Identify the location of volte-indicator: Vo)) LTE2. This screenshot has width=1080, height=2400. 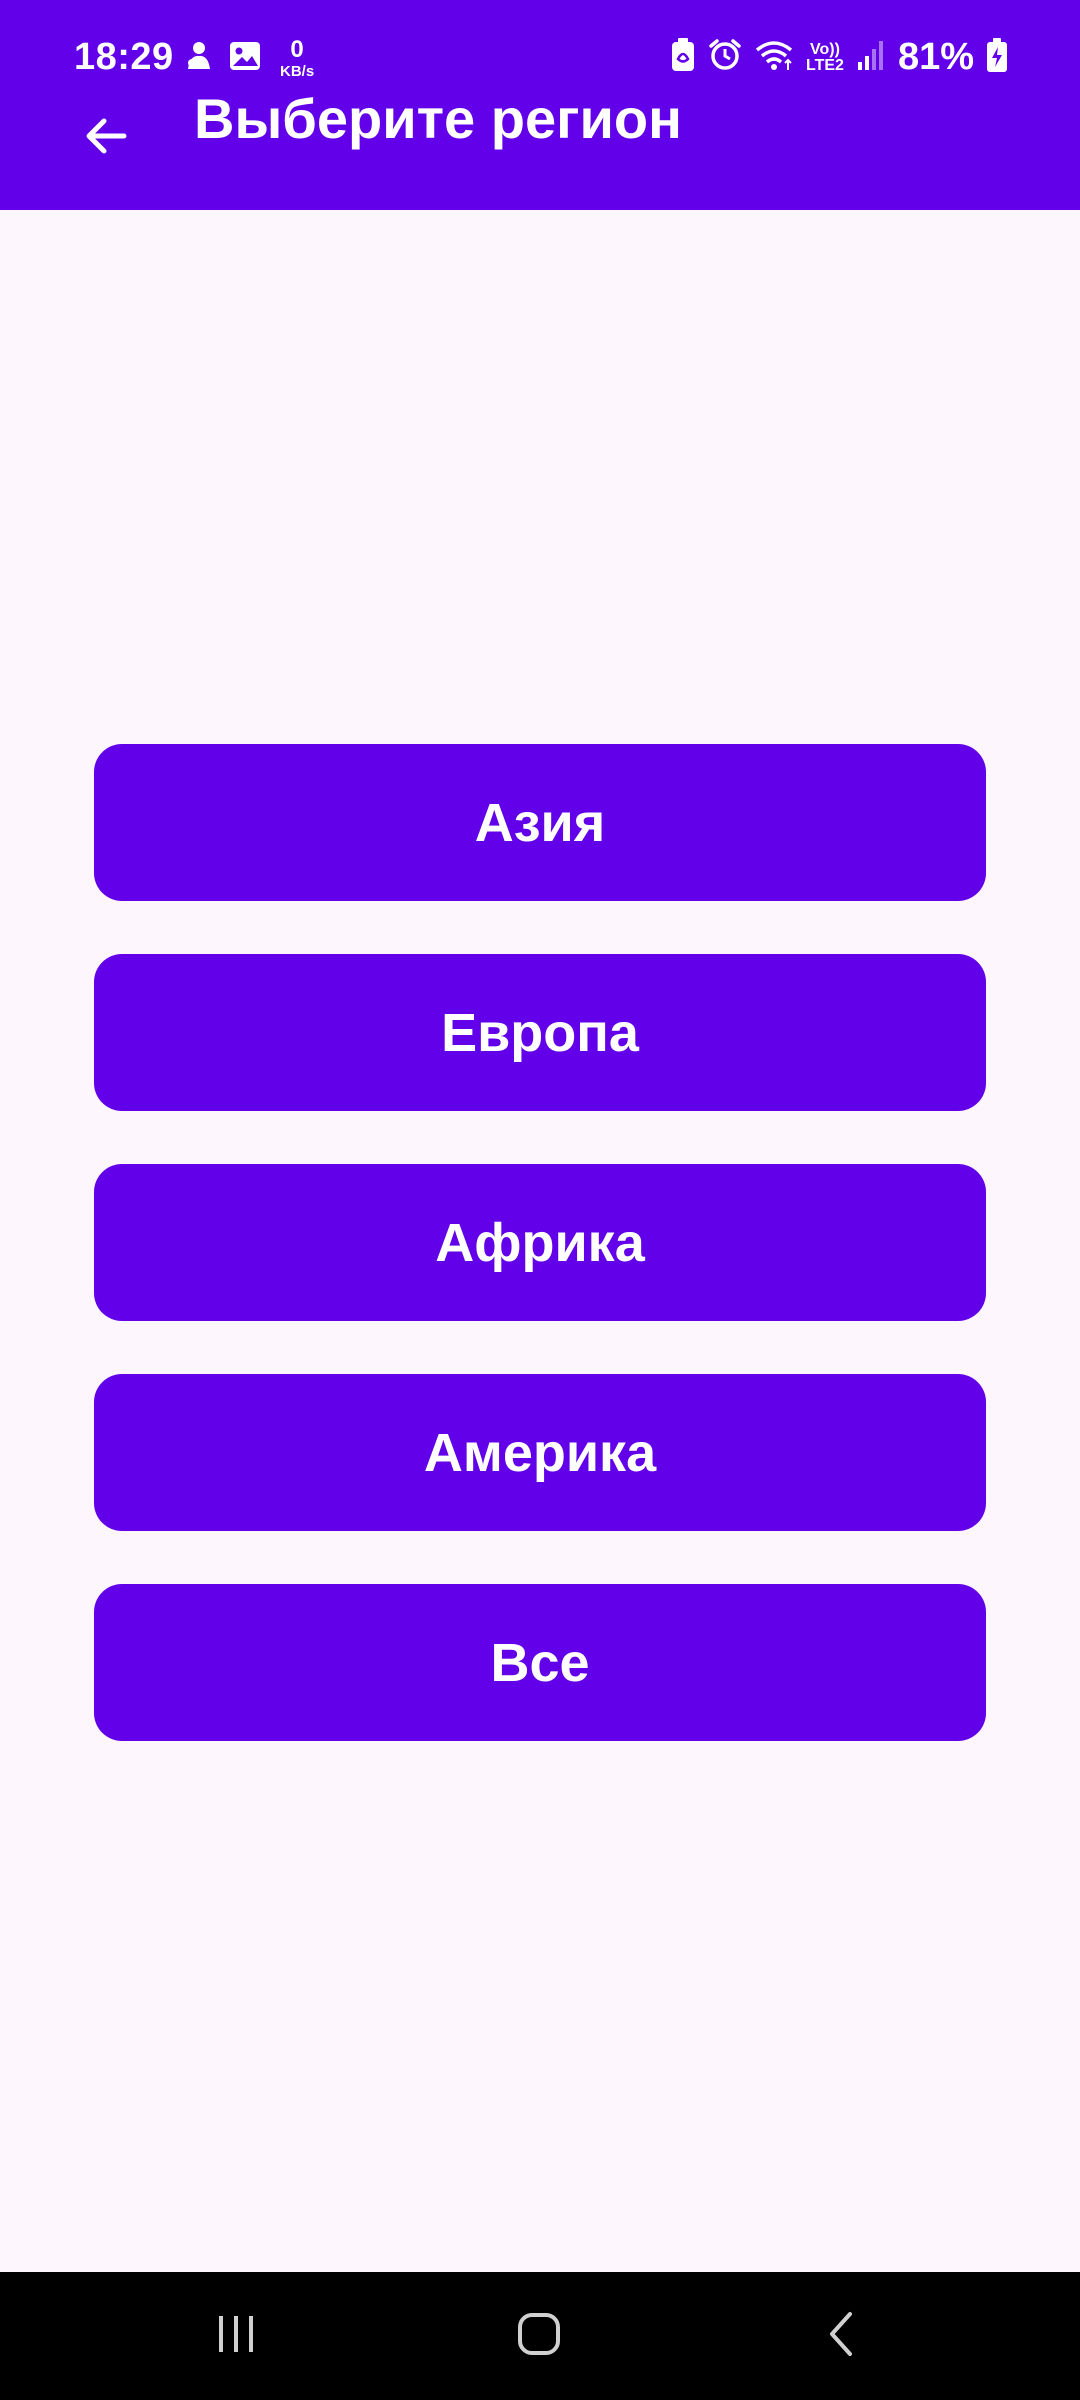
(825, 57).